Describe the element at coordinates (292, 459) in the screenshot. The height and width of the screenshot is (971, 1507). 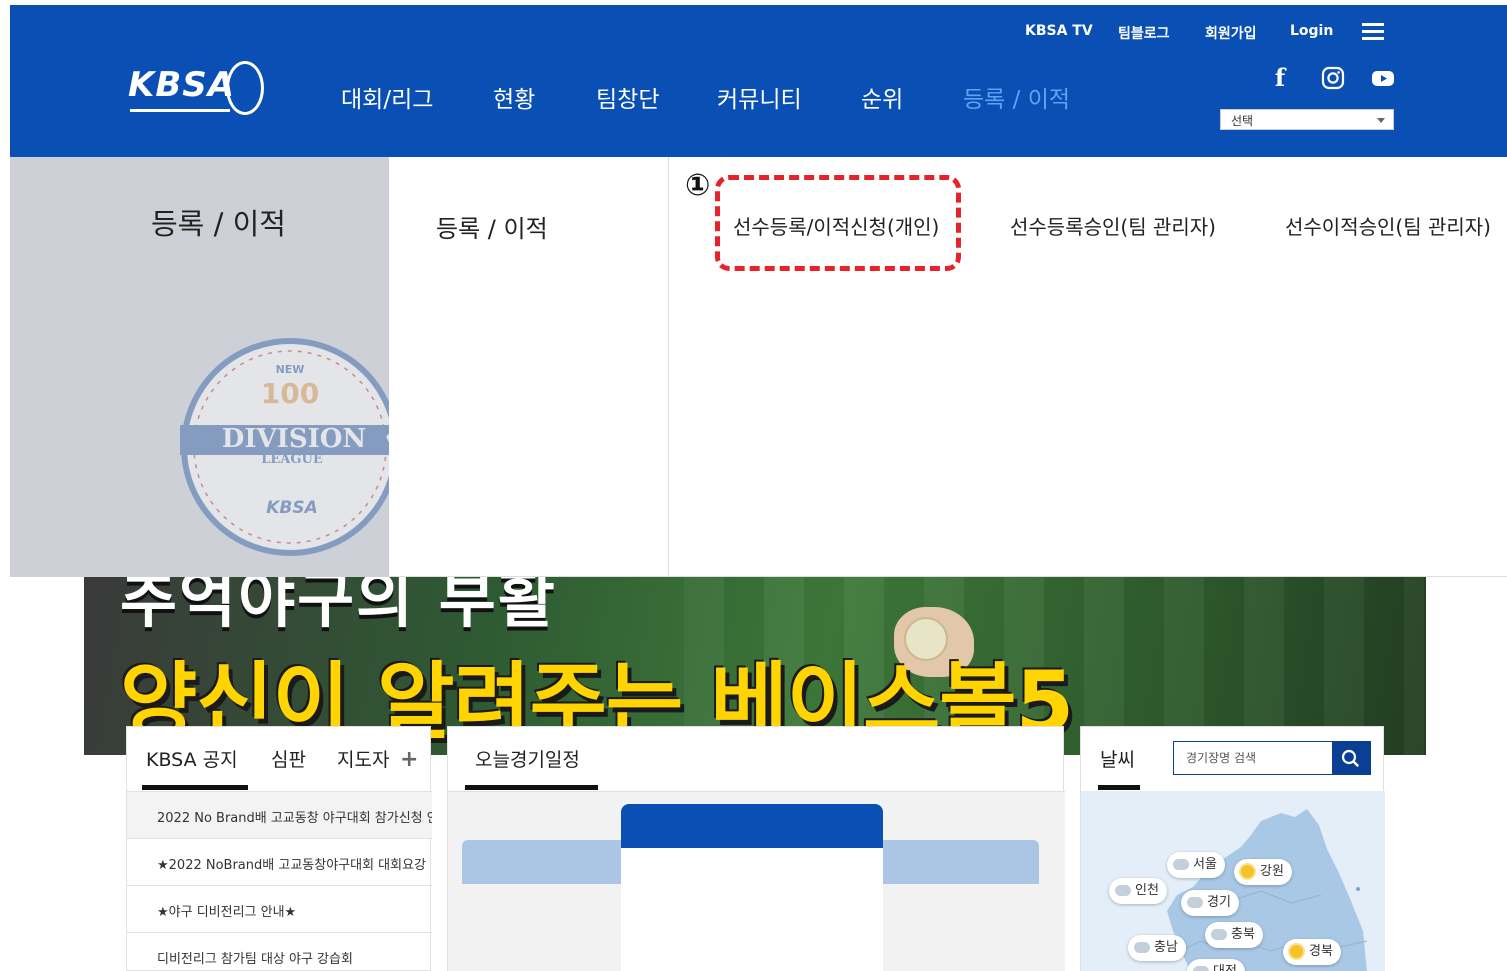
I see `emblem-subtitle: LEAGUE` at that location.